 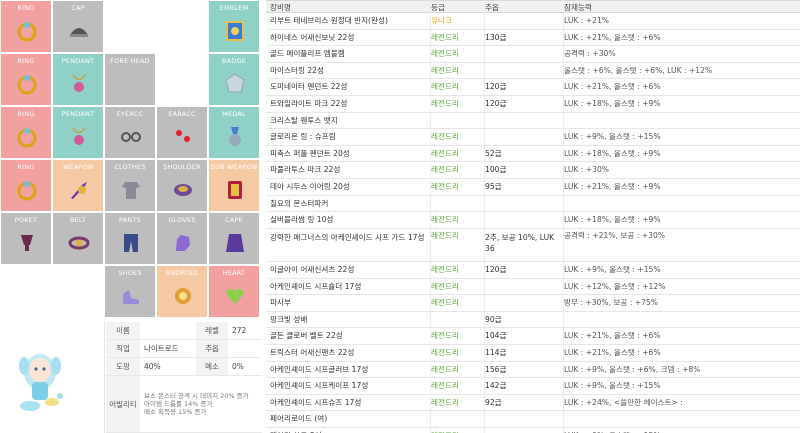 What do you see at coordinates (533, 303) in the screenshot?
I see `table-row: 파사부 레전드리 방무 : +30%, 보공 : +75%` at bounding box center [533, 303].